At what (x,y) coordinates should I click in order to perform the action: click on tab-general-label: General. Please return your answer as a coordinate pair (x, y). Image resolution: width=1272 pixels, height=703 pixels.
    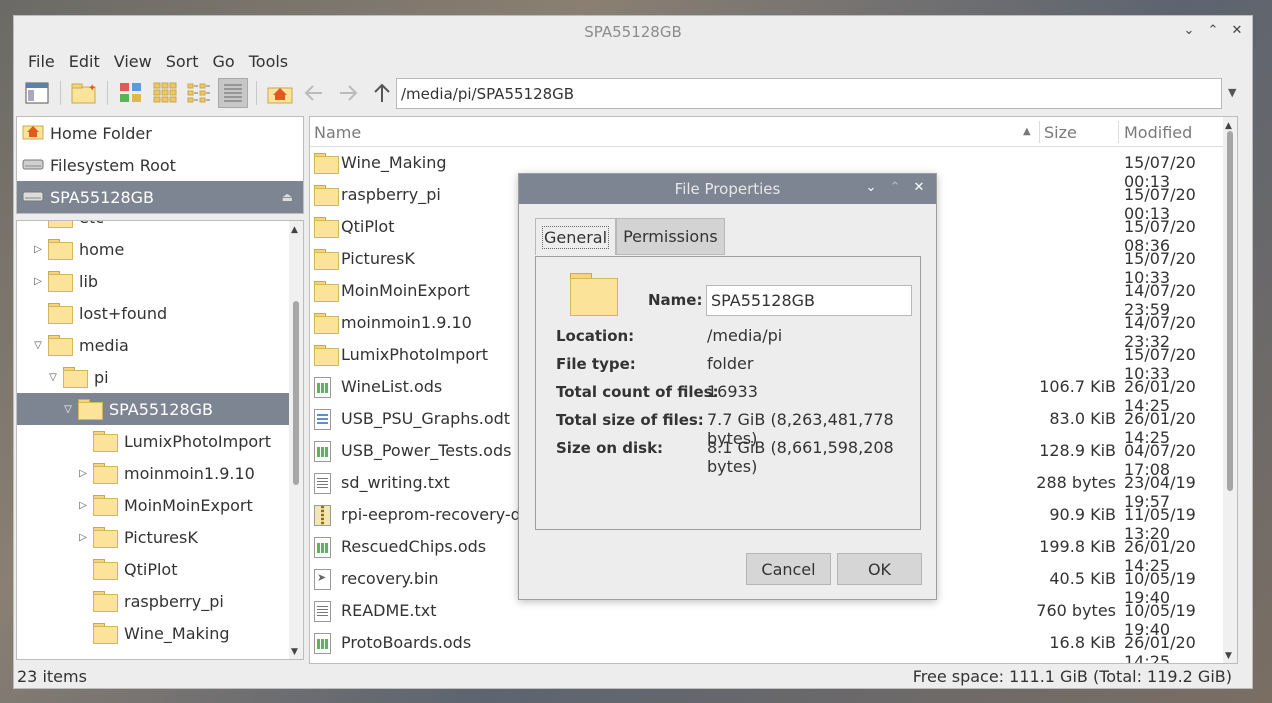
    Looking at the image, I should click on (576, 237).